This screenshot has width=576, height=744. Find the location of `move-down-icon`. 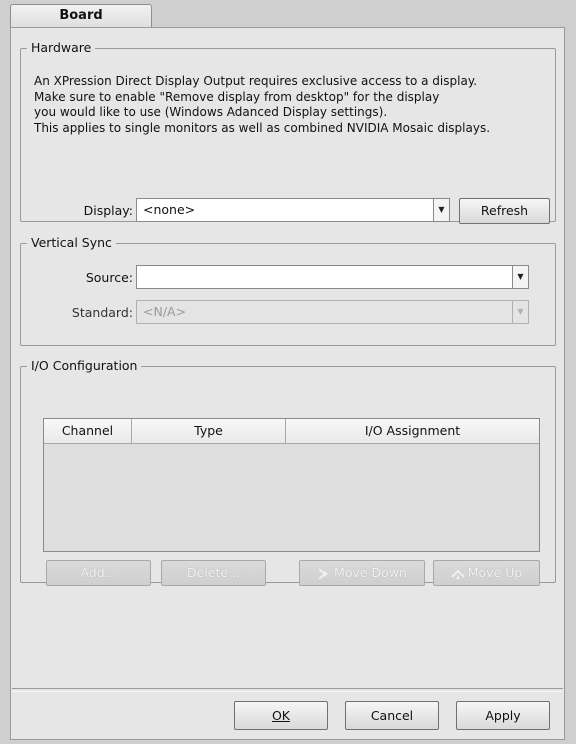

move-down-icon is located at coordinates (323, 573).